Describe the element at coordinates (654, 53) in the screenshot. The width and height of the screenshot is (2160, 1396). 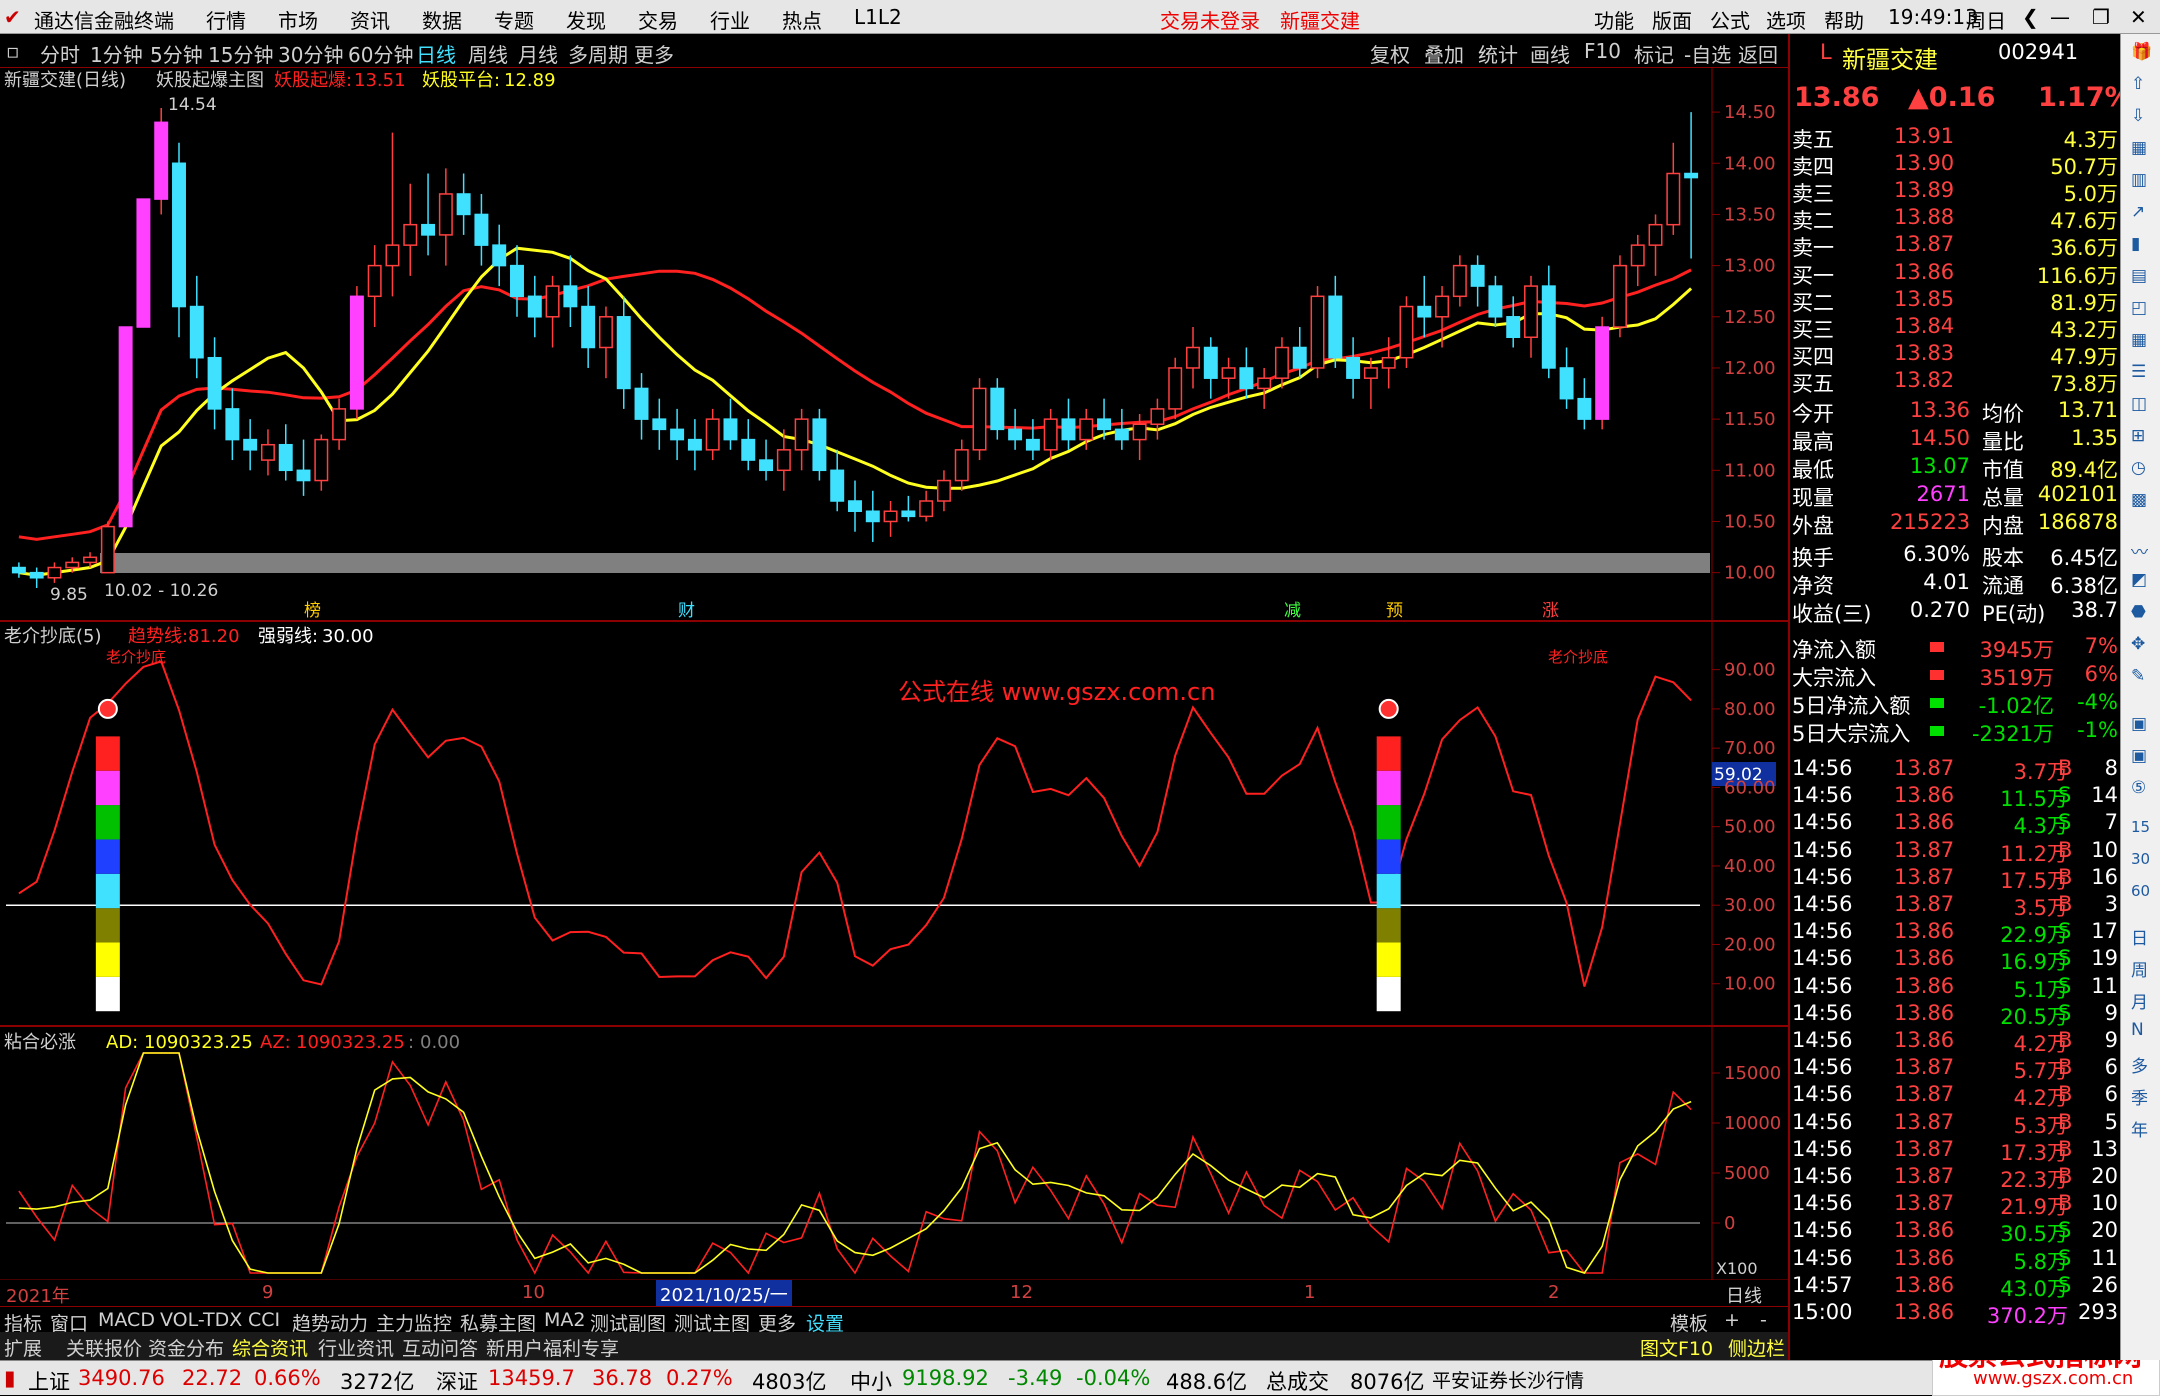
I see `period-more: 更多` at that location.